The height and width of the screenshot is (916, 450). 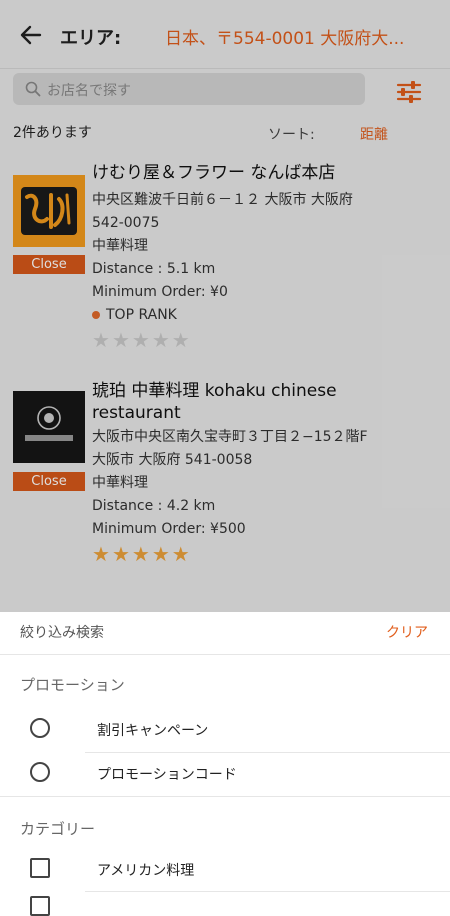 What do you see at coordinates (225, 870) in the screenshot?
I see `category-option-american: アメリカン料理` at bounding box center [225, 870].